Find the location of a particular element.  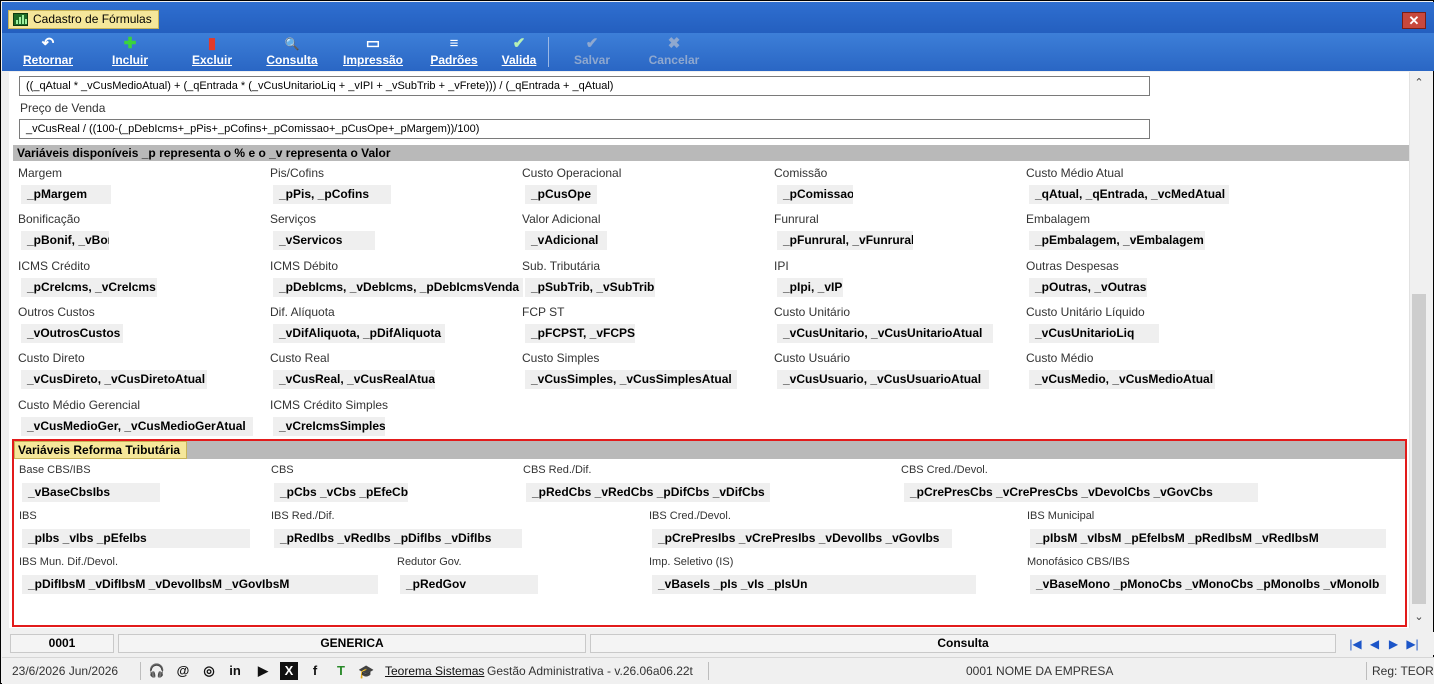

variable-value: _pComissao is located at coordinates (815, 194).